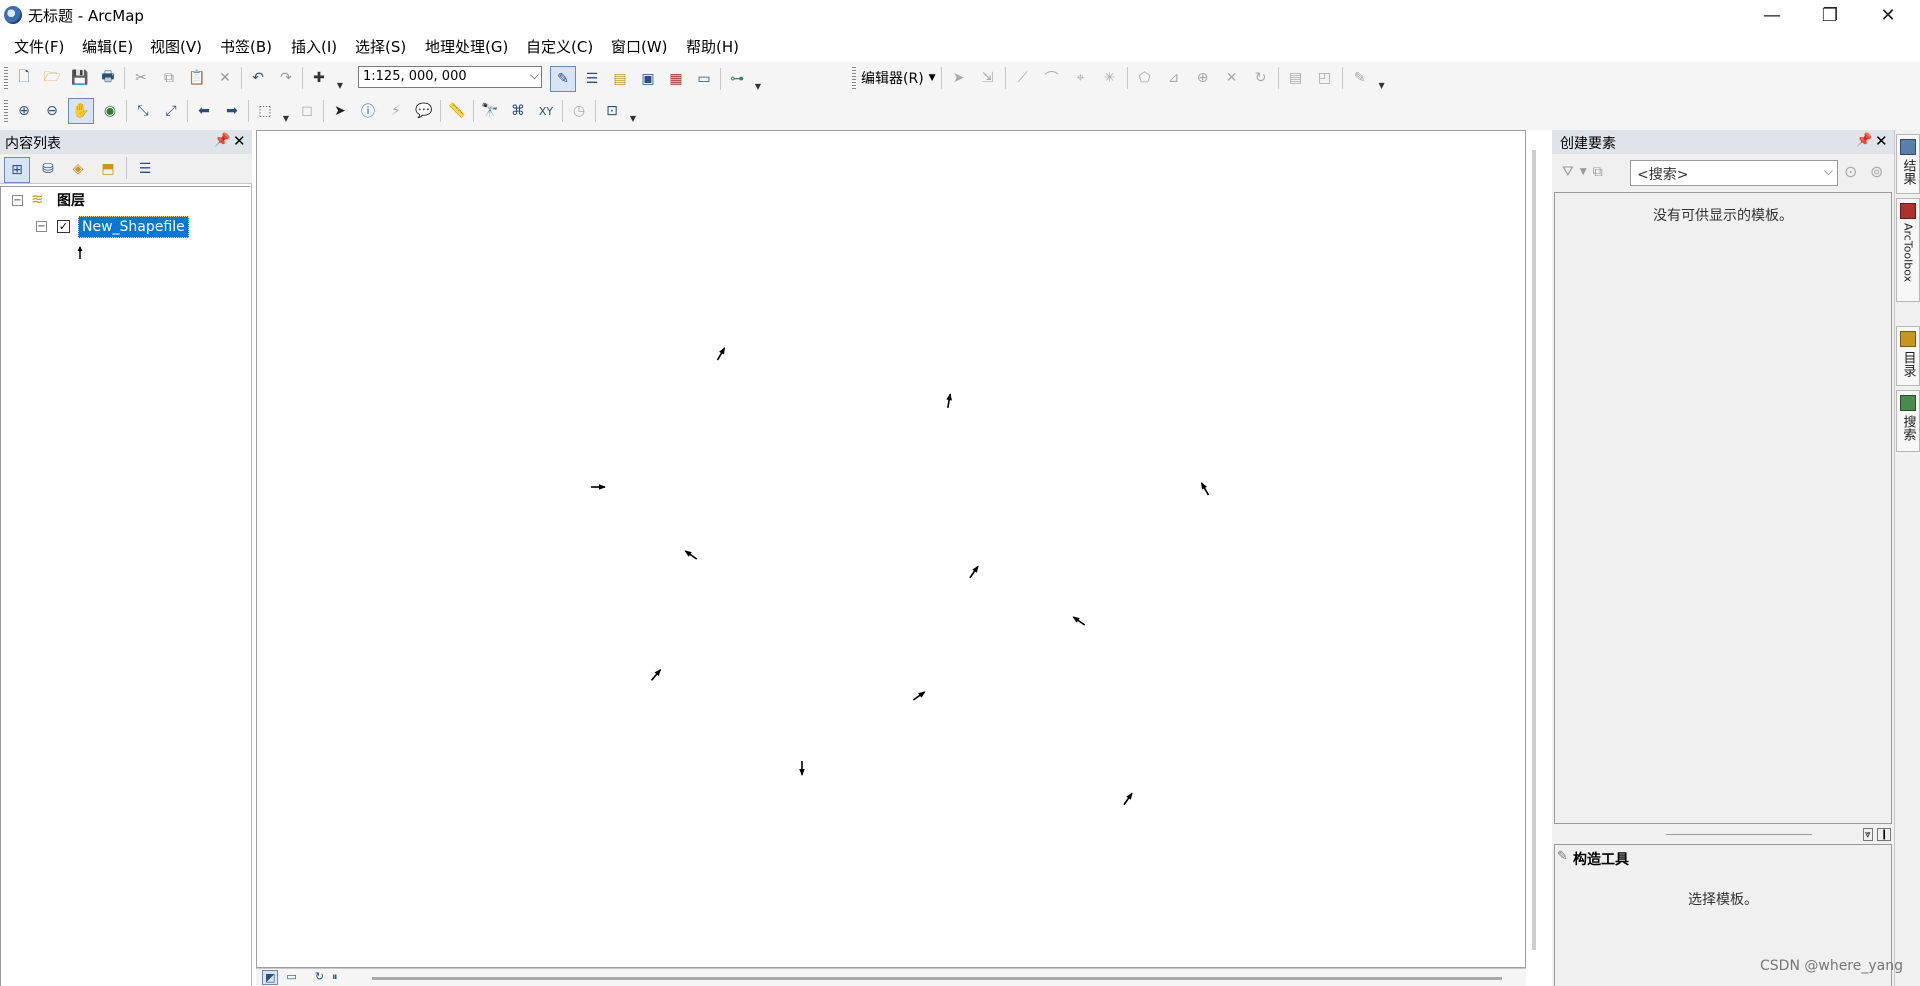 The height and width of the screenshot is (986, 1920). I want to click on save-icon: 💾, so click(80, 78).